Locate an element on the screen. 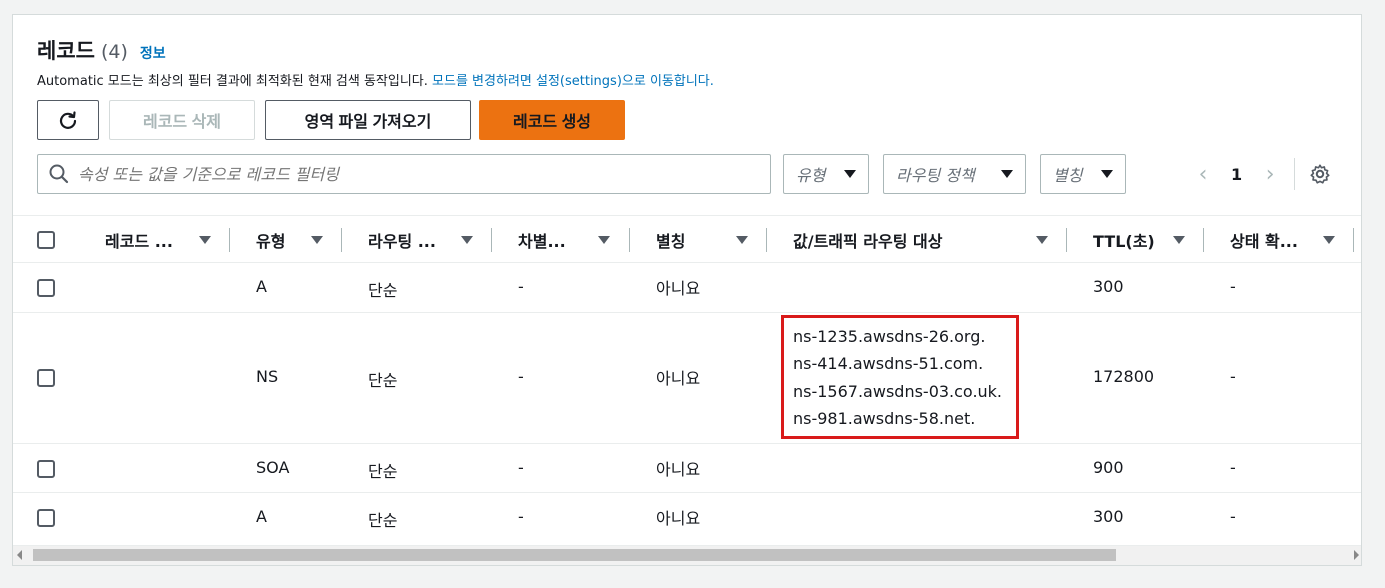 This screenshot has height=588, width=1385. select-all-checkbox is located at coordinates (46, 240).